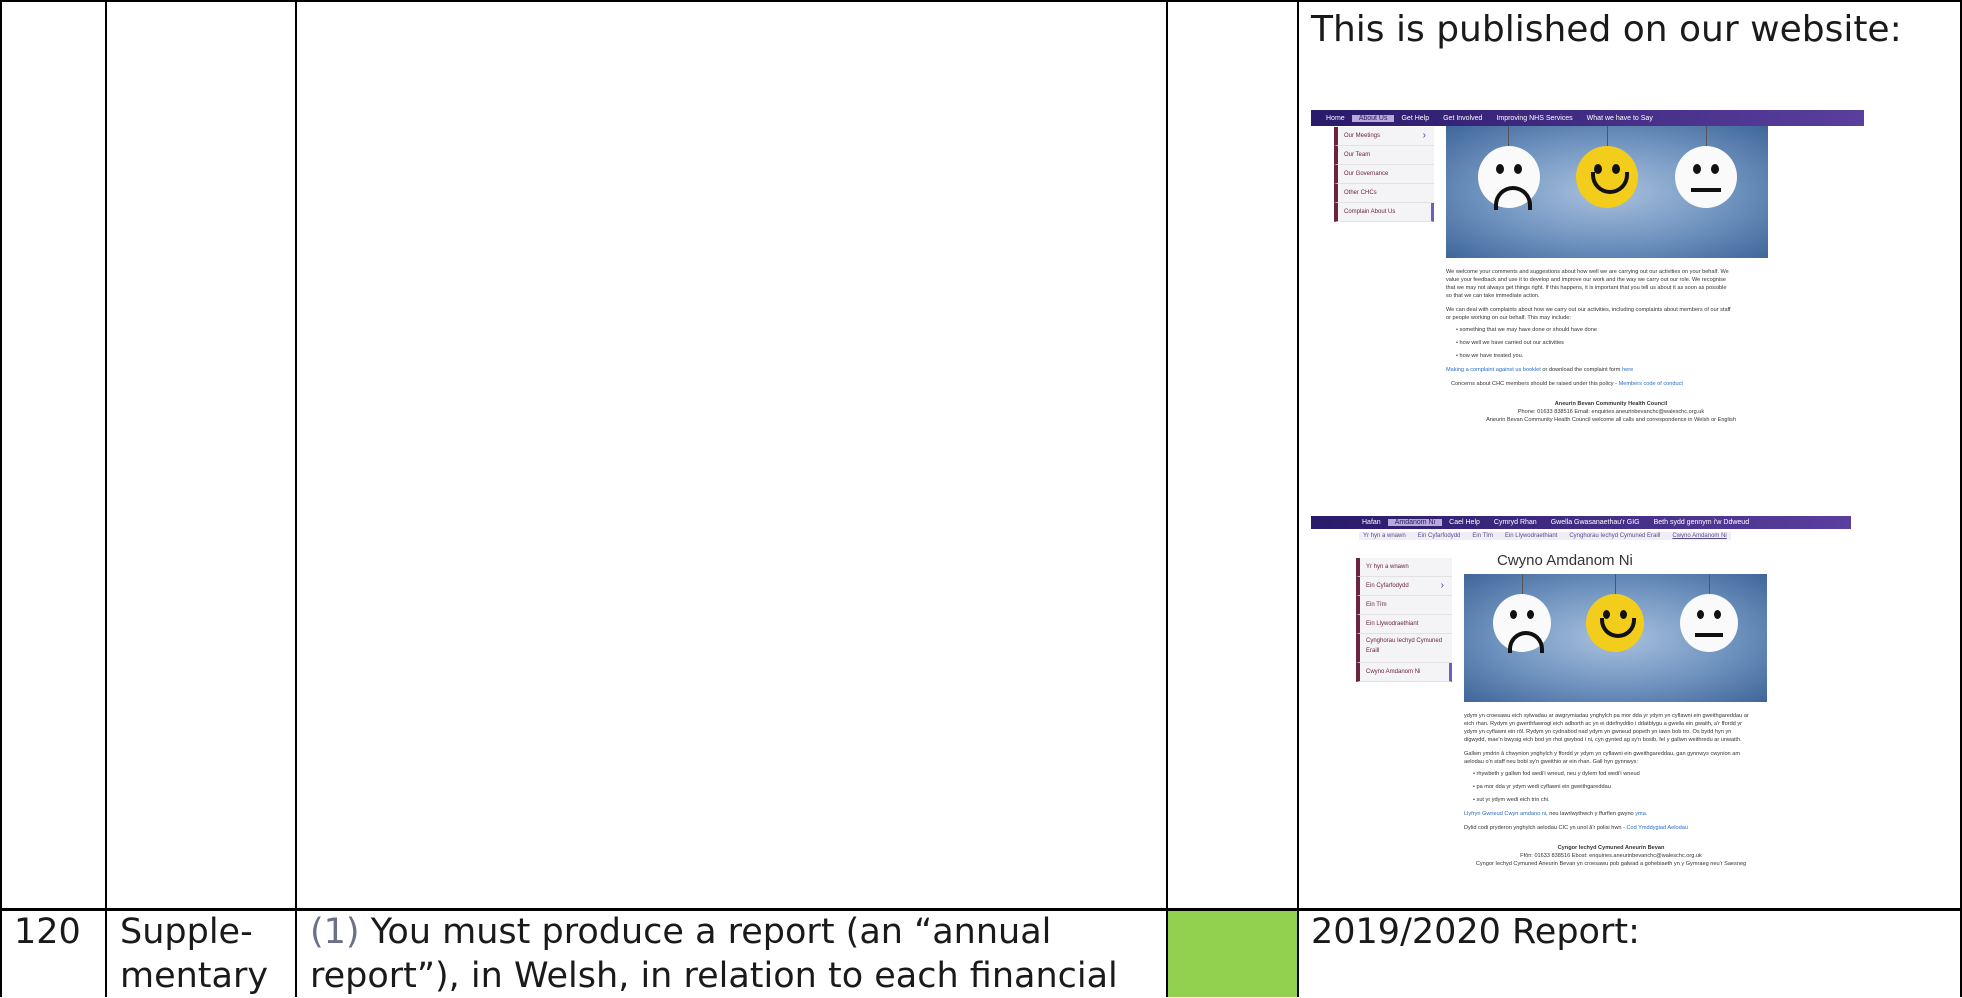  I want to click on side-menu-item: Ein Cyfarfodydd ›, so click(1404, 586).